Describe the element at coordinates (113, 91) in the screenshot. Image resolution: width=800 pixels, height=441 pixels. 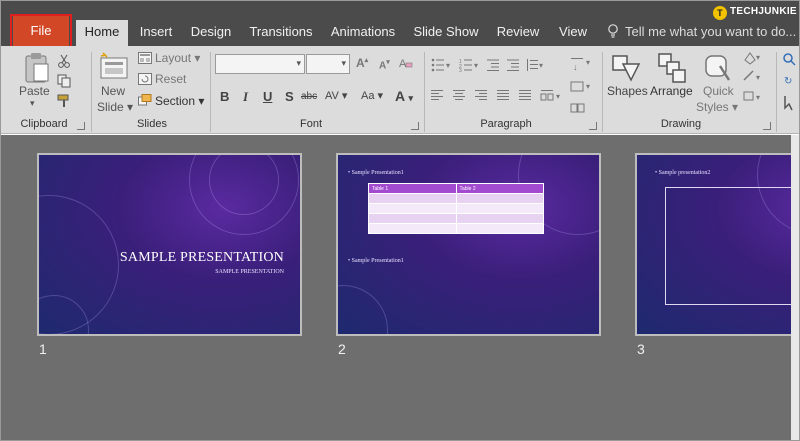
I see `new-slide-label-1: New` at that location.